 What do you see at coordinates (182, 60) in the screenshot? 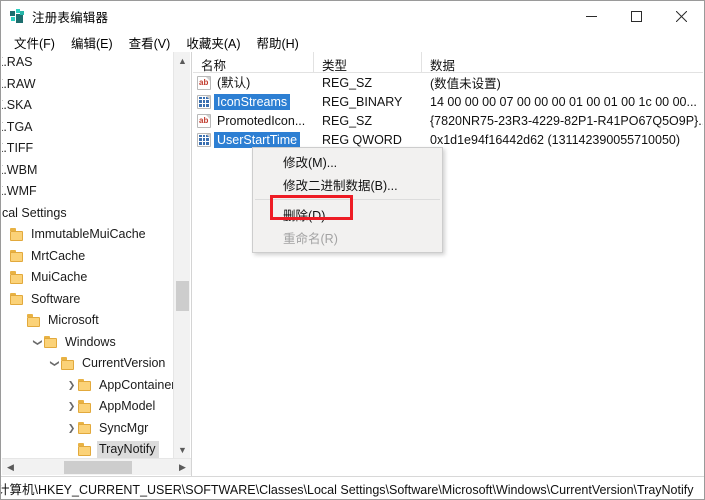
I see `scroll-up-icon: ▲` at bounding box center [182, 60].